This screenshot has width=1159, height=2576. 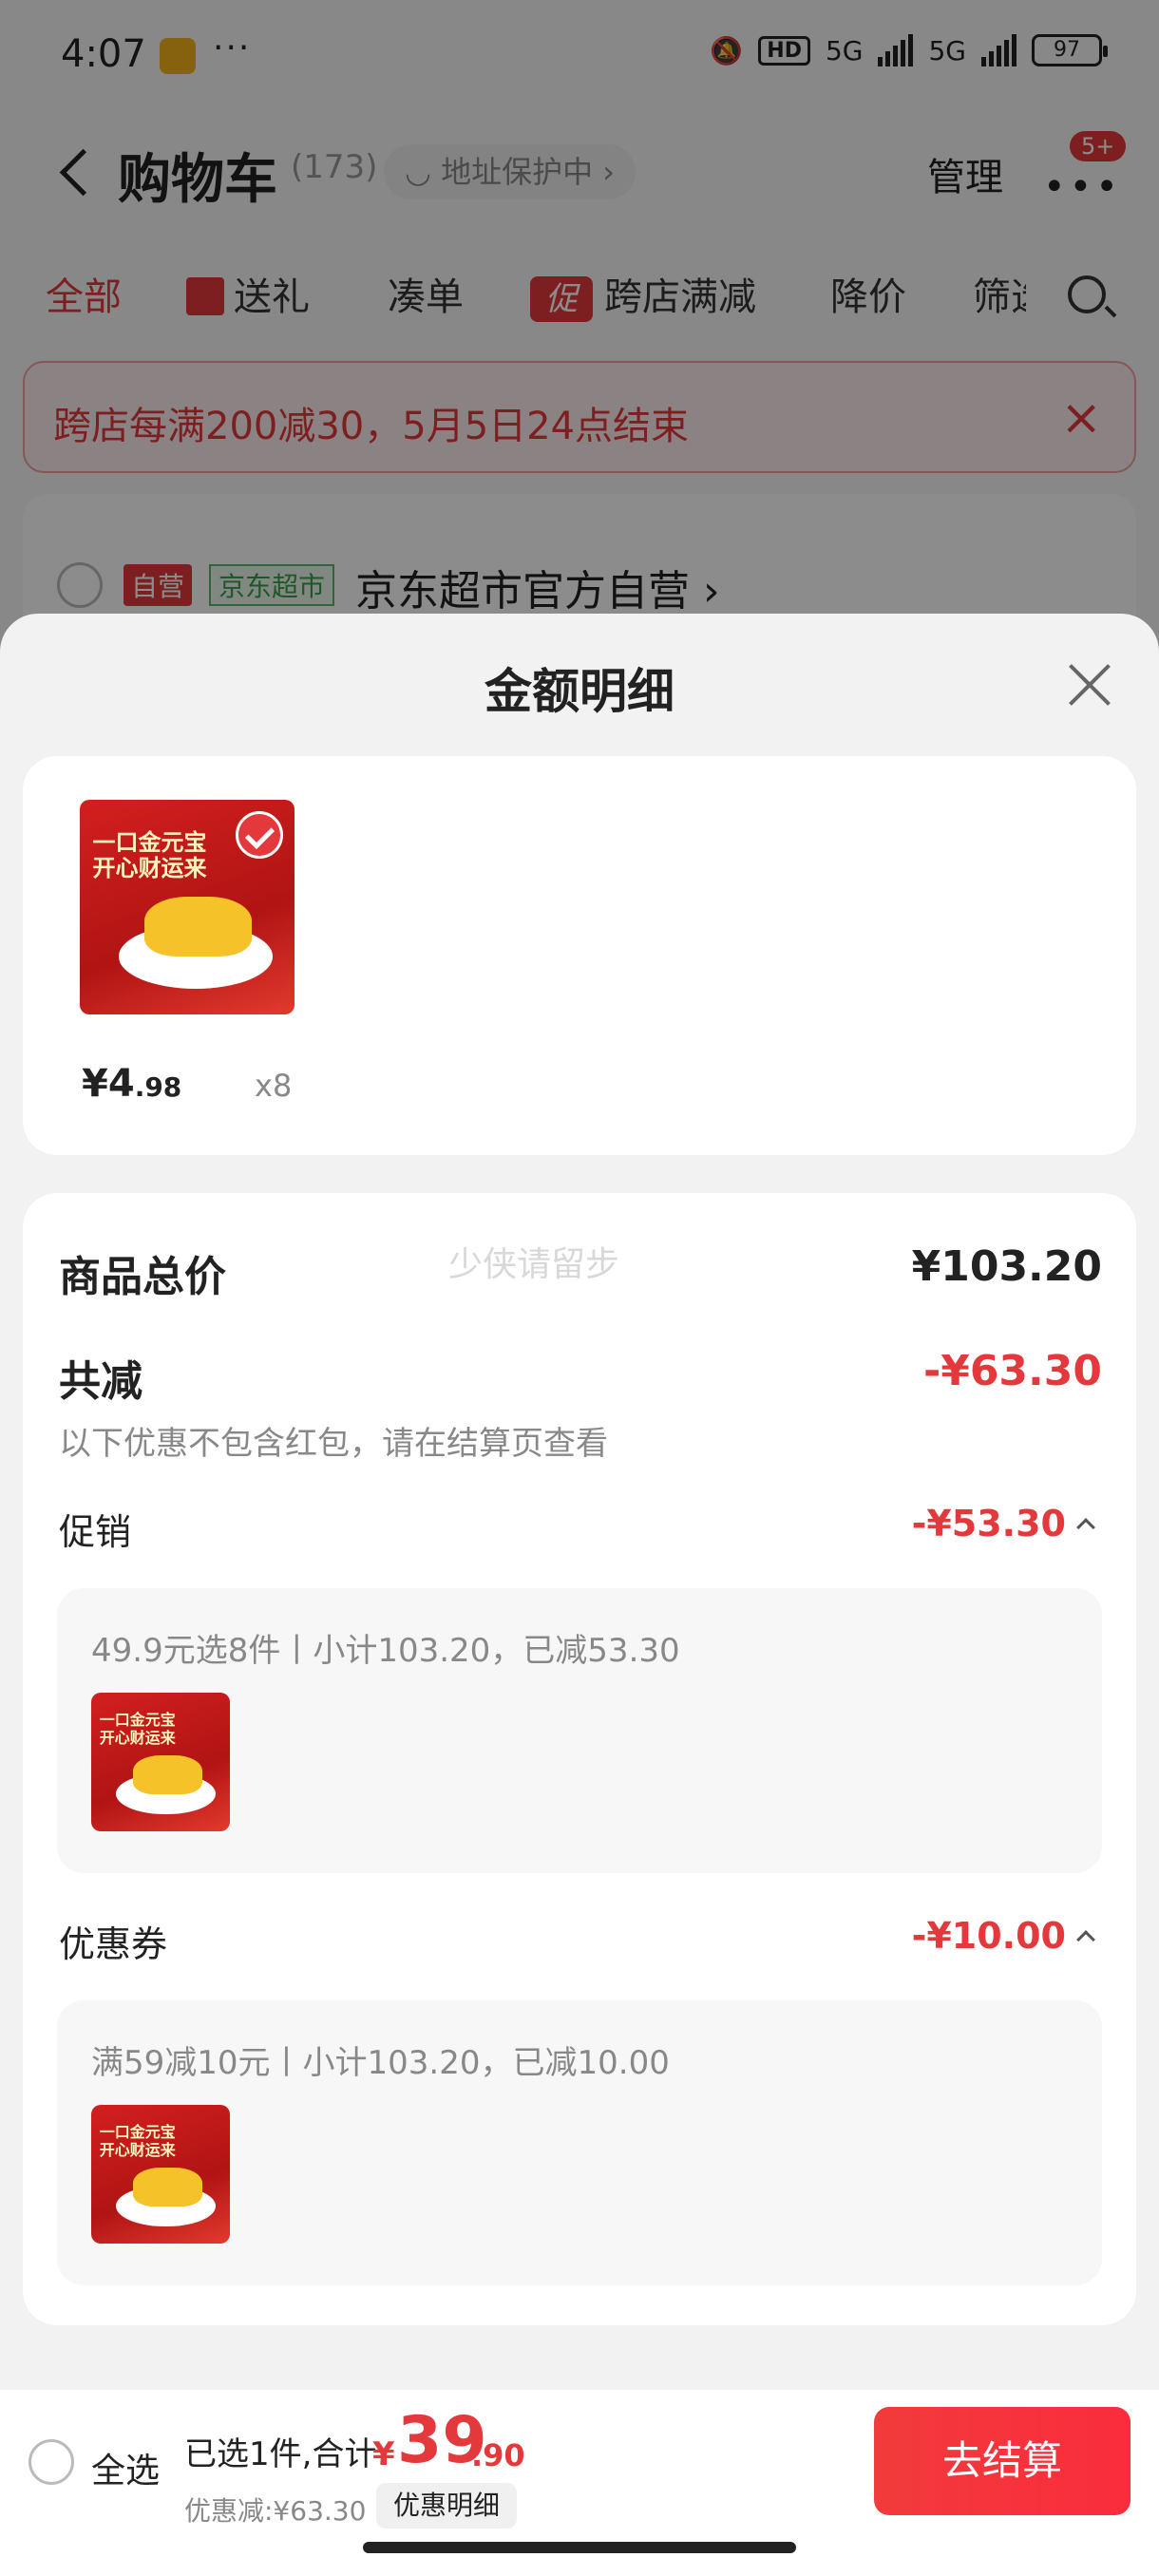 What do you see at coordinates (579, 1730) in the screenshot?
I see `promotion-group: 49.9元选8件丨小计103.20，已减53.30 一口金元宝 开心财运来` at bounding box center [579, 1730].